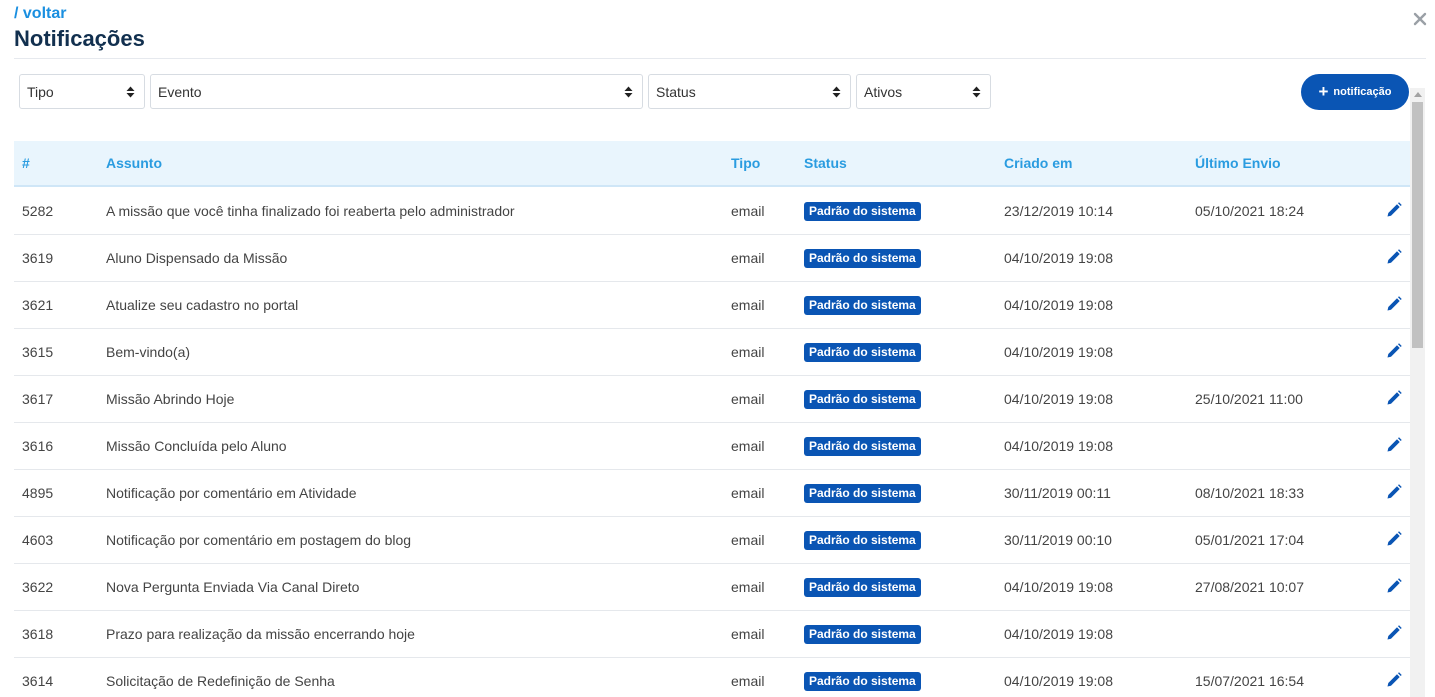  I want to click on col-header-envio: Último Envio, so click(1238, 163).